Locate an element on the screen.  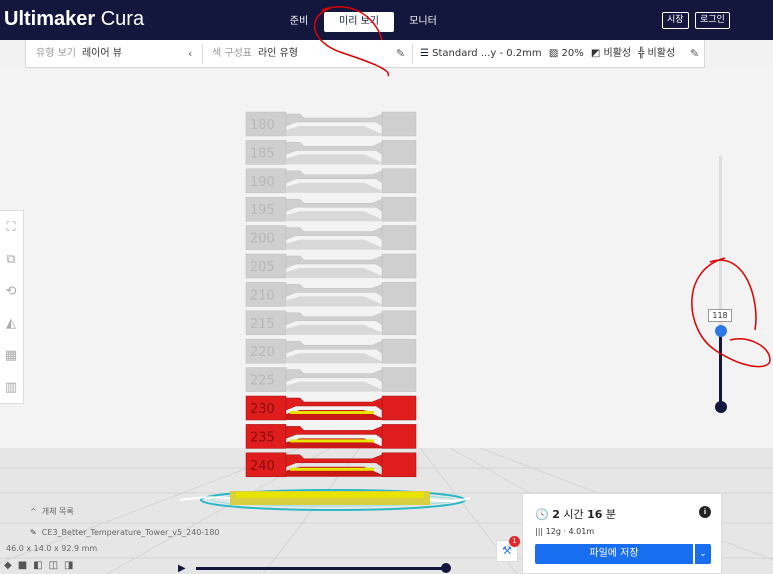
tower-tier: 235 is located at coordinates (331, 436).